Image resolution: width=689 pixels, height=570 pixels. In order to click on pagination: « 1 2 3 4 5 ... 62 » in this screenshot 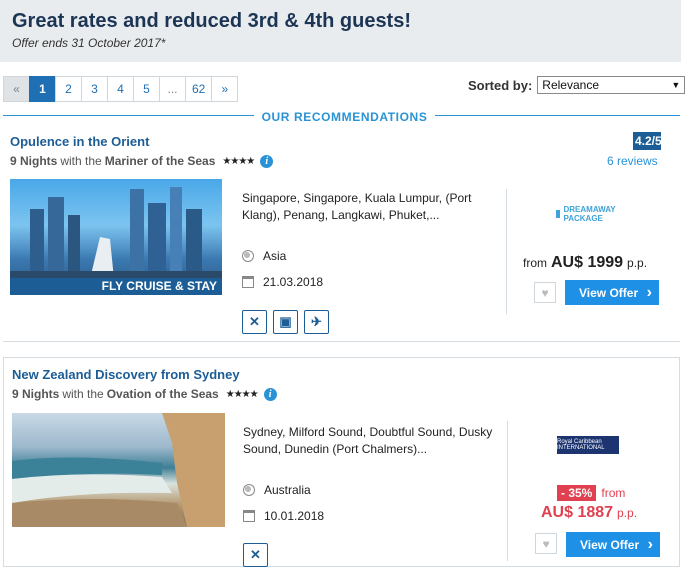, I will do `click(121, 89)`.